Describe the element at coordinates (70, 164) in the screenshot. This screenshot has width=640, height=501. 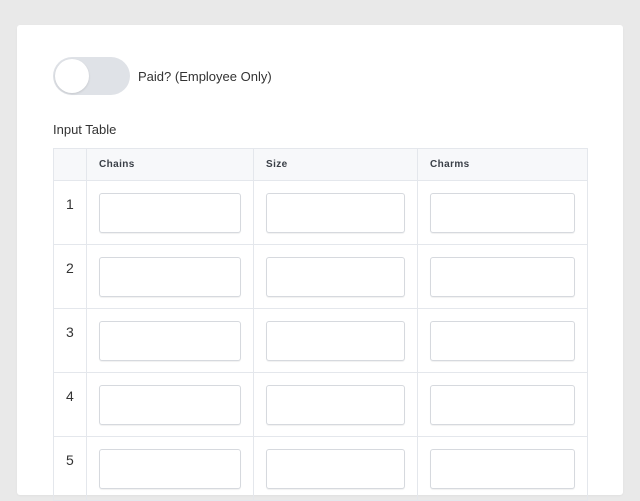
I see `column-header-row-number` at that location.